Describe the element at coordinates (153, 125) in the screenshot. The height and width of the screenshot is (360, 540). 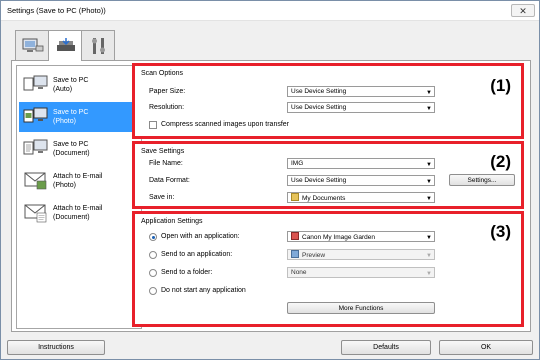
I see `compress-checkbox` at that location.